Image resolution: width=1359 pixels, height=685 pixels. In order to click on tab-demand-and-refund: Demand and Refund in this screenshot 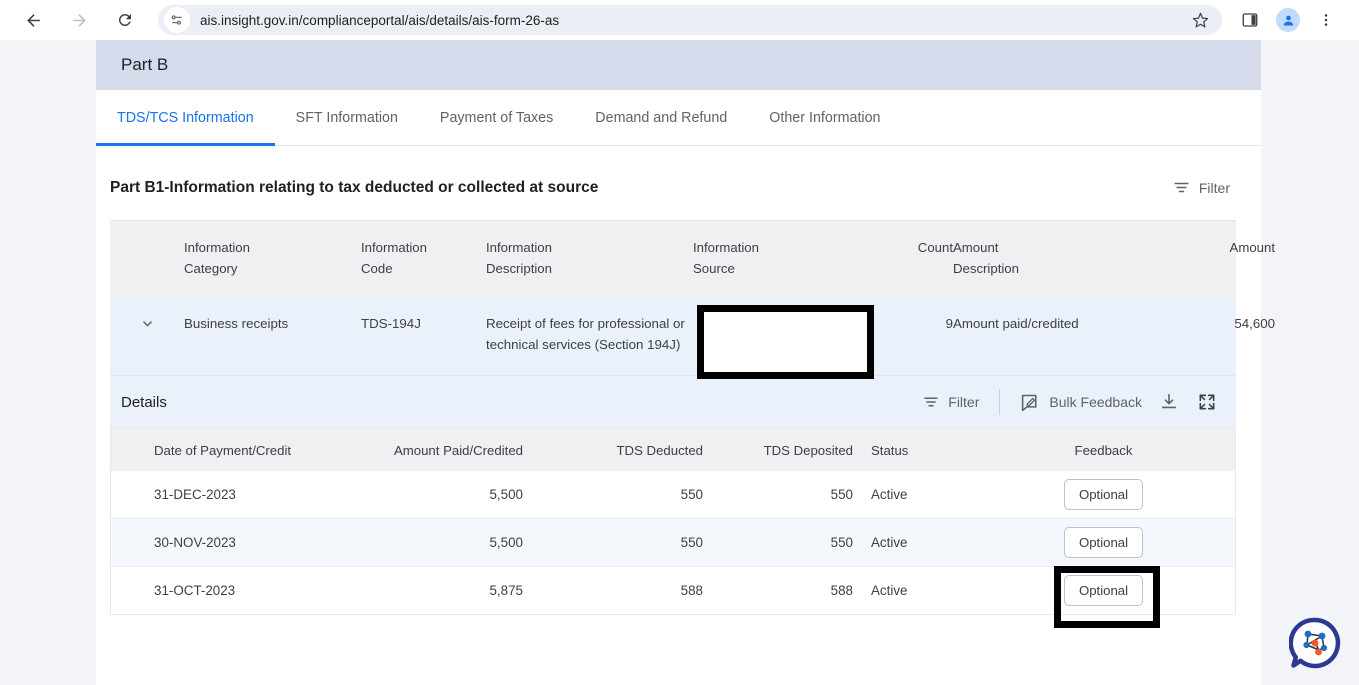, I will do `click(661, 117)`.